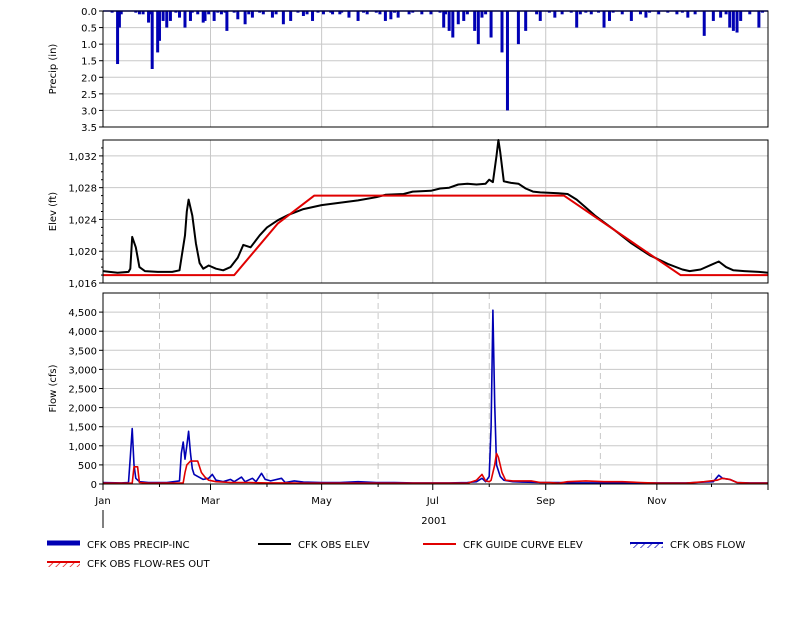 This screenshot has width=800, height=627. Describe the element at coordinates (89, 111) in the screenshot. I see `precip-ytick-label: 3.0` at that location.